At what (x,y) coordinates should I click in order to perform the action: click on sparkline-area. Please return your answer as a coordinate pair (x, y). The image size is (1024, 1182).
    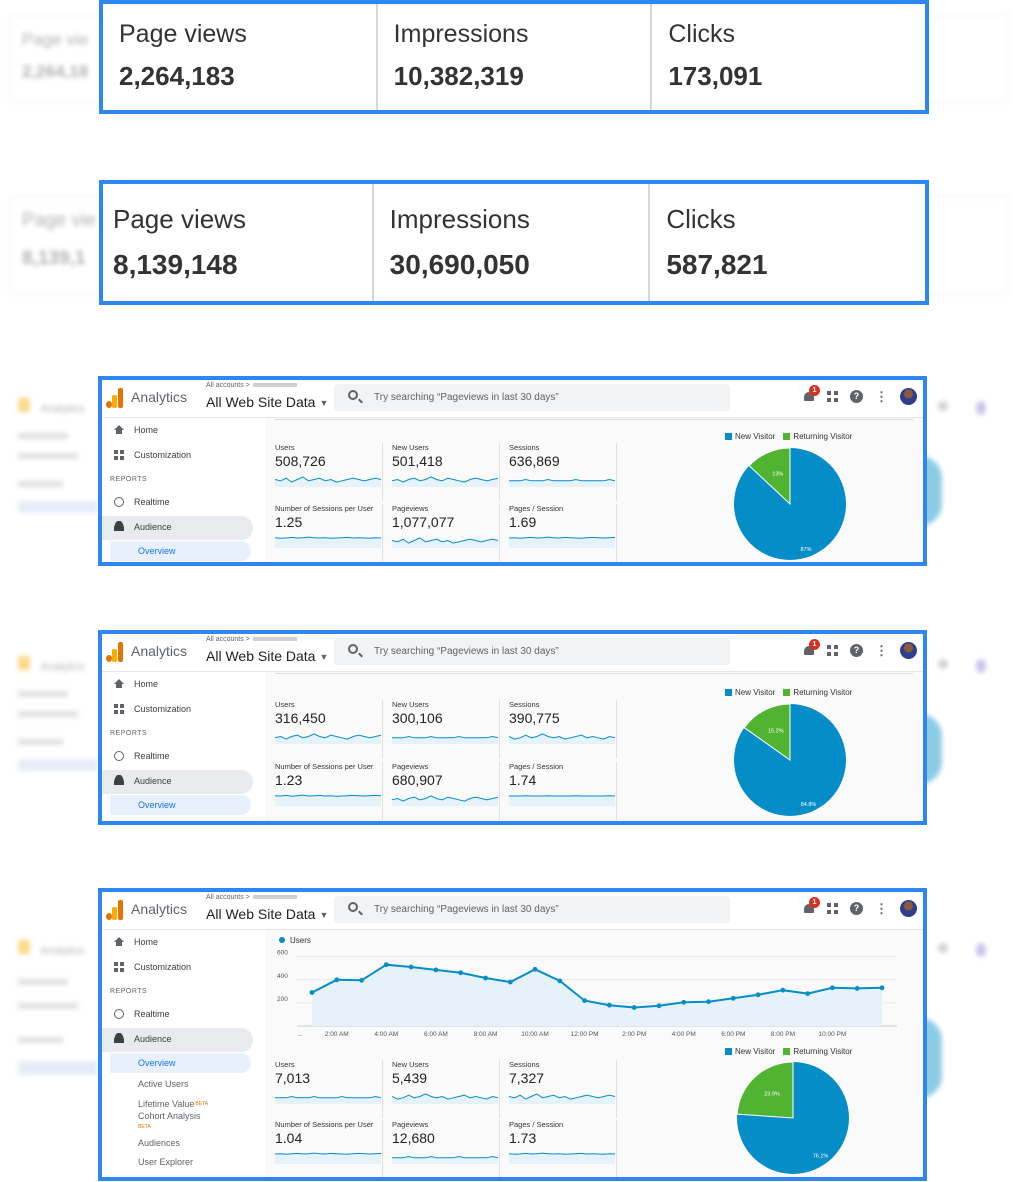
    Looking at the image, I should click on (562, 800).